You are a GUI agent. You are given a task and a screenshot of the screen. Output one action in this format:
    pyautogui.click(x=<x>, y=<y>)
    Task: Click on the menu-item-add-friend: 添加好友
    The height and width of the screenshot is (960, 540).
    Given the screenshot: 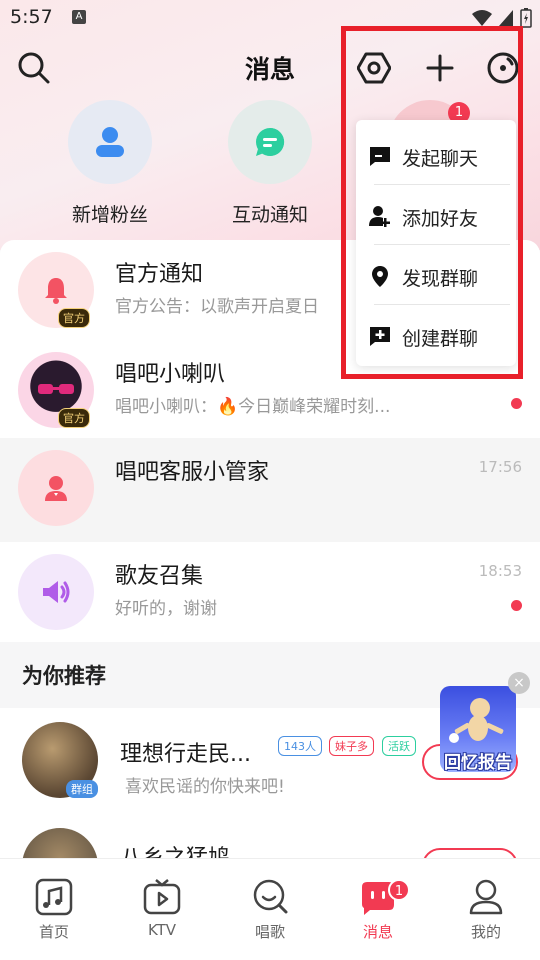 What is the action you would take?
    pyautogui.click(x=436, y=216)
    